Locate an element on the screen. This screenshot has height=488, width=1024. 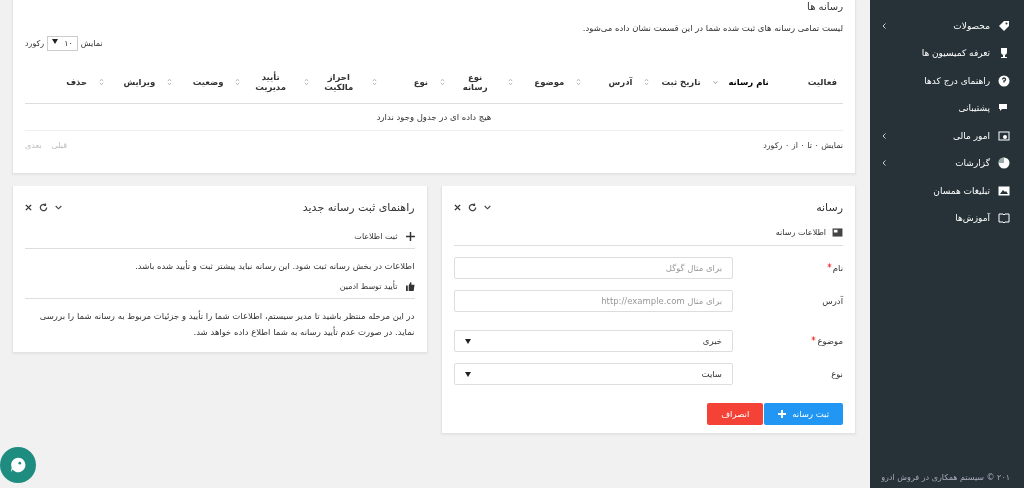
question-icon is located at coordinates (1004, 80).